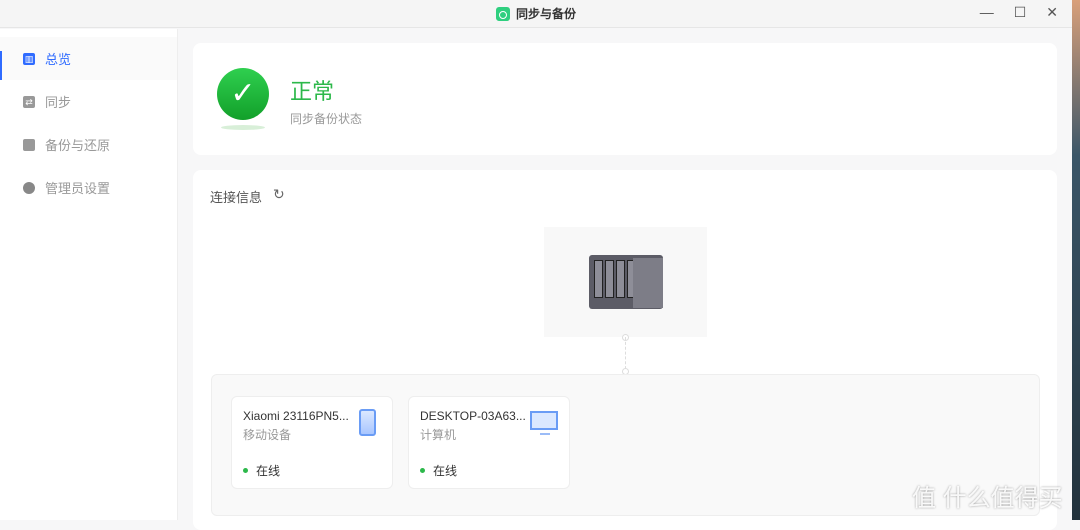  Describe the element at coordinates (243, 127) in the screenshot. I see `icon-shadow` at that location.